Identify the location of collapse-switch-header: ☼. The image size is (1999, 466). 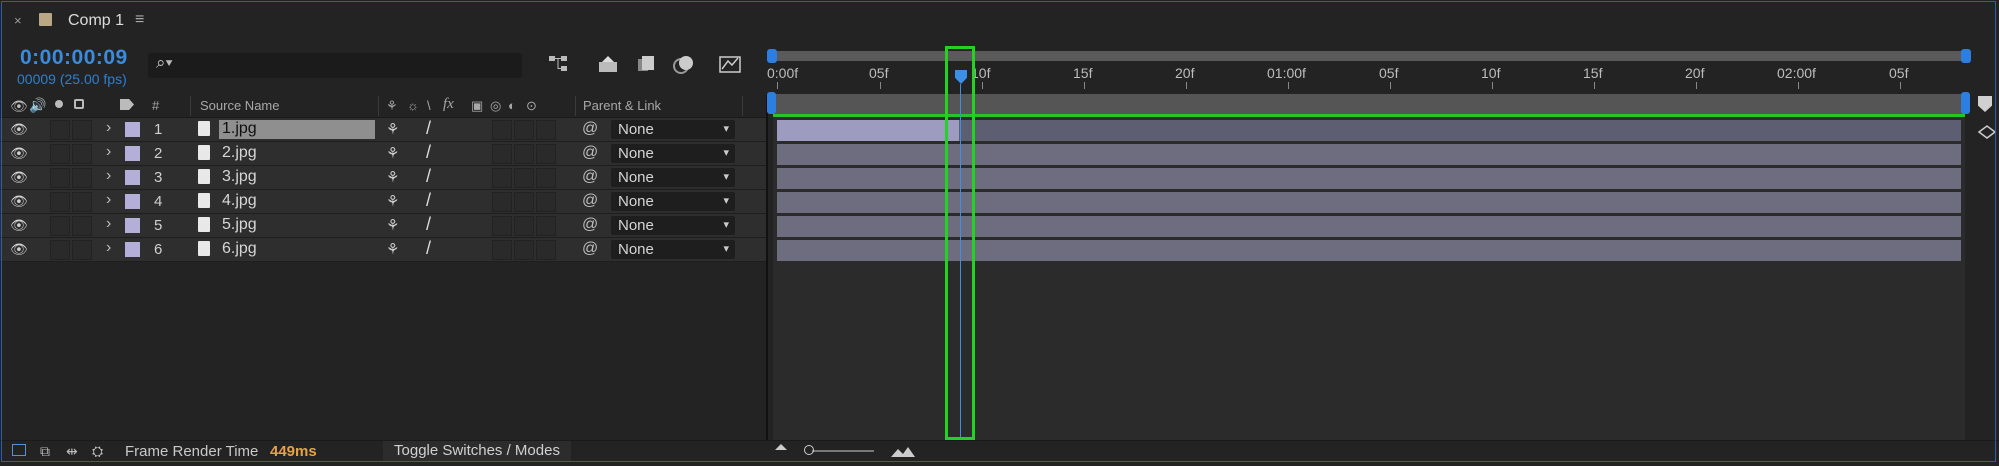
(413, 105).